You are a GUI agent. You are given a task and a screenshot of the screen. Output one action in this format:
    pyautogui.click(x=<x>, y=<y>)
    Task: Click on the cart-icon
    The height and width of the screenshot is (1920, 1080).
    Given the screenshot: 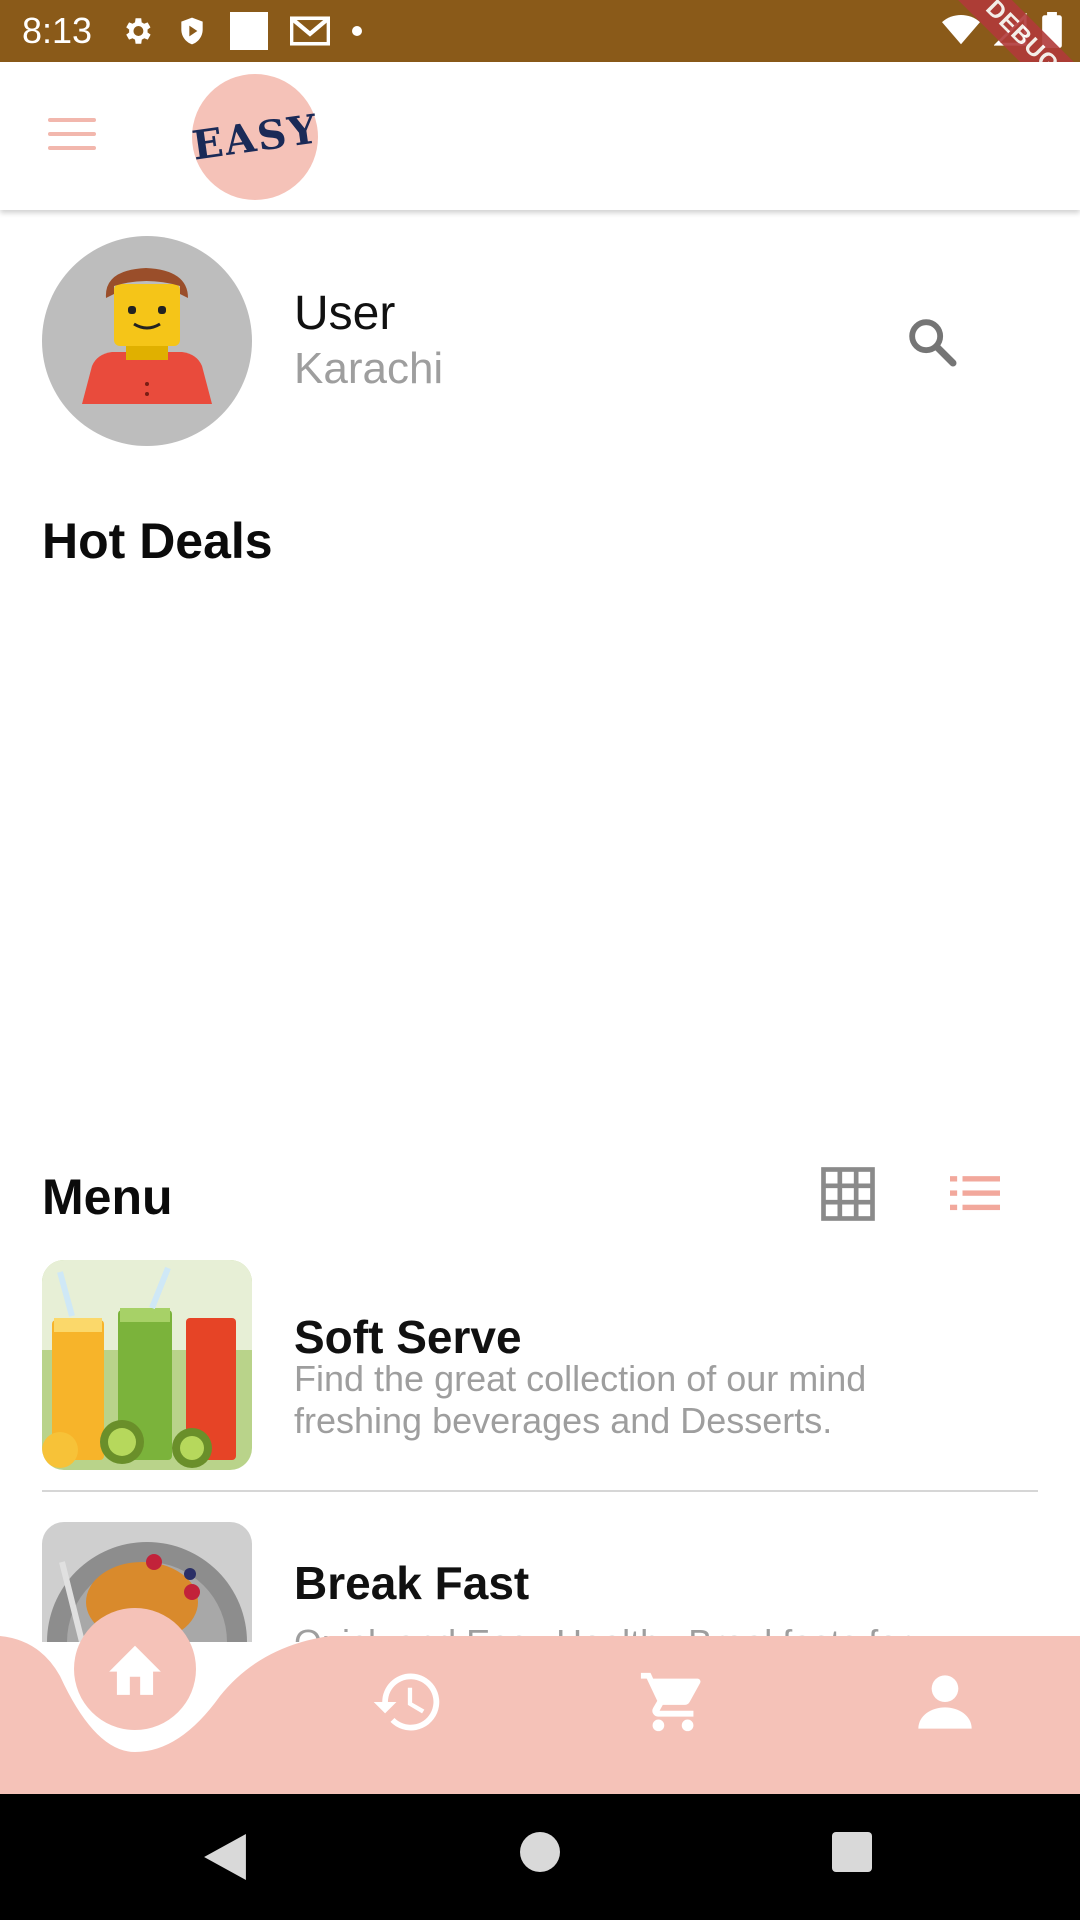 What is the action you would take?
    pyautogui.click(x=670, y=1702)
    